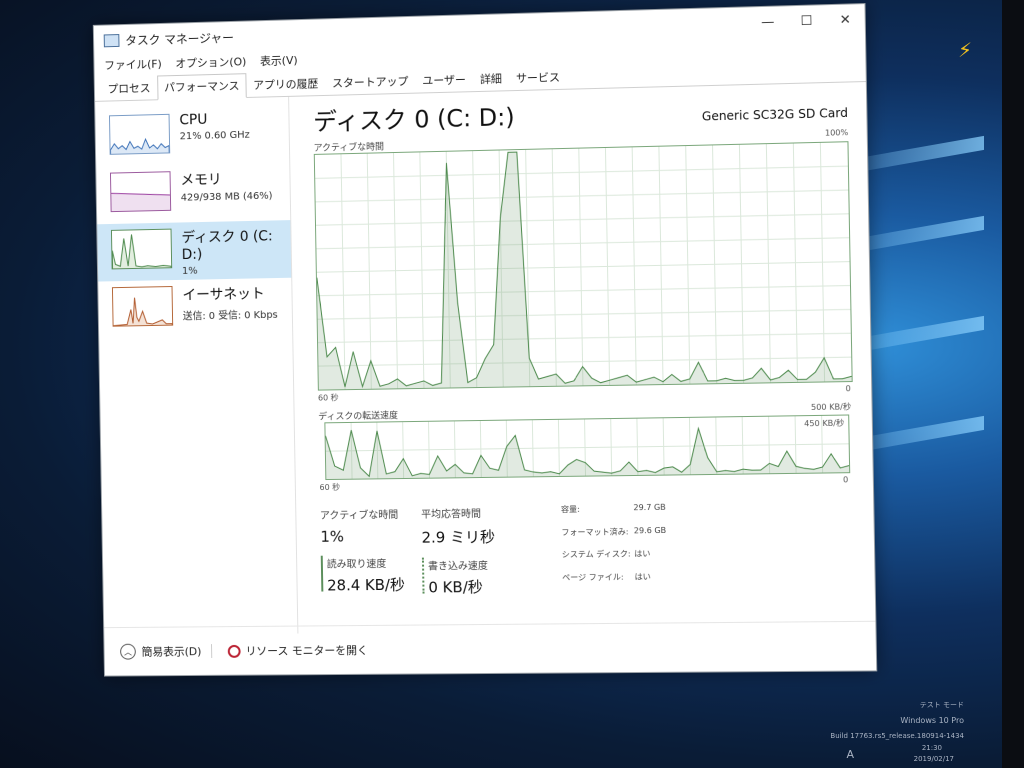 The width and height of the screenshot is (1024, 768). Describe the element at coordinates (128, 652) in the screenshot. I see `chevron-up-icon: ︿` at that location.